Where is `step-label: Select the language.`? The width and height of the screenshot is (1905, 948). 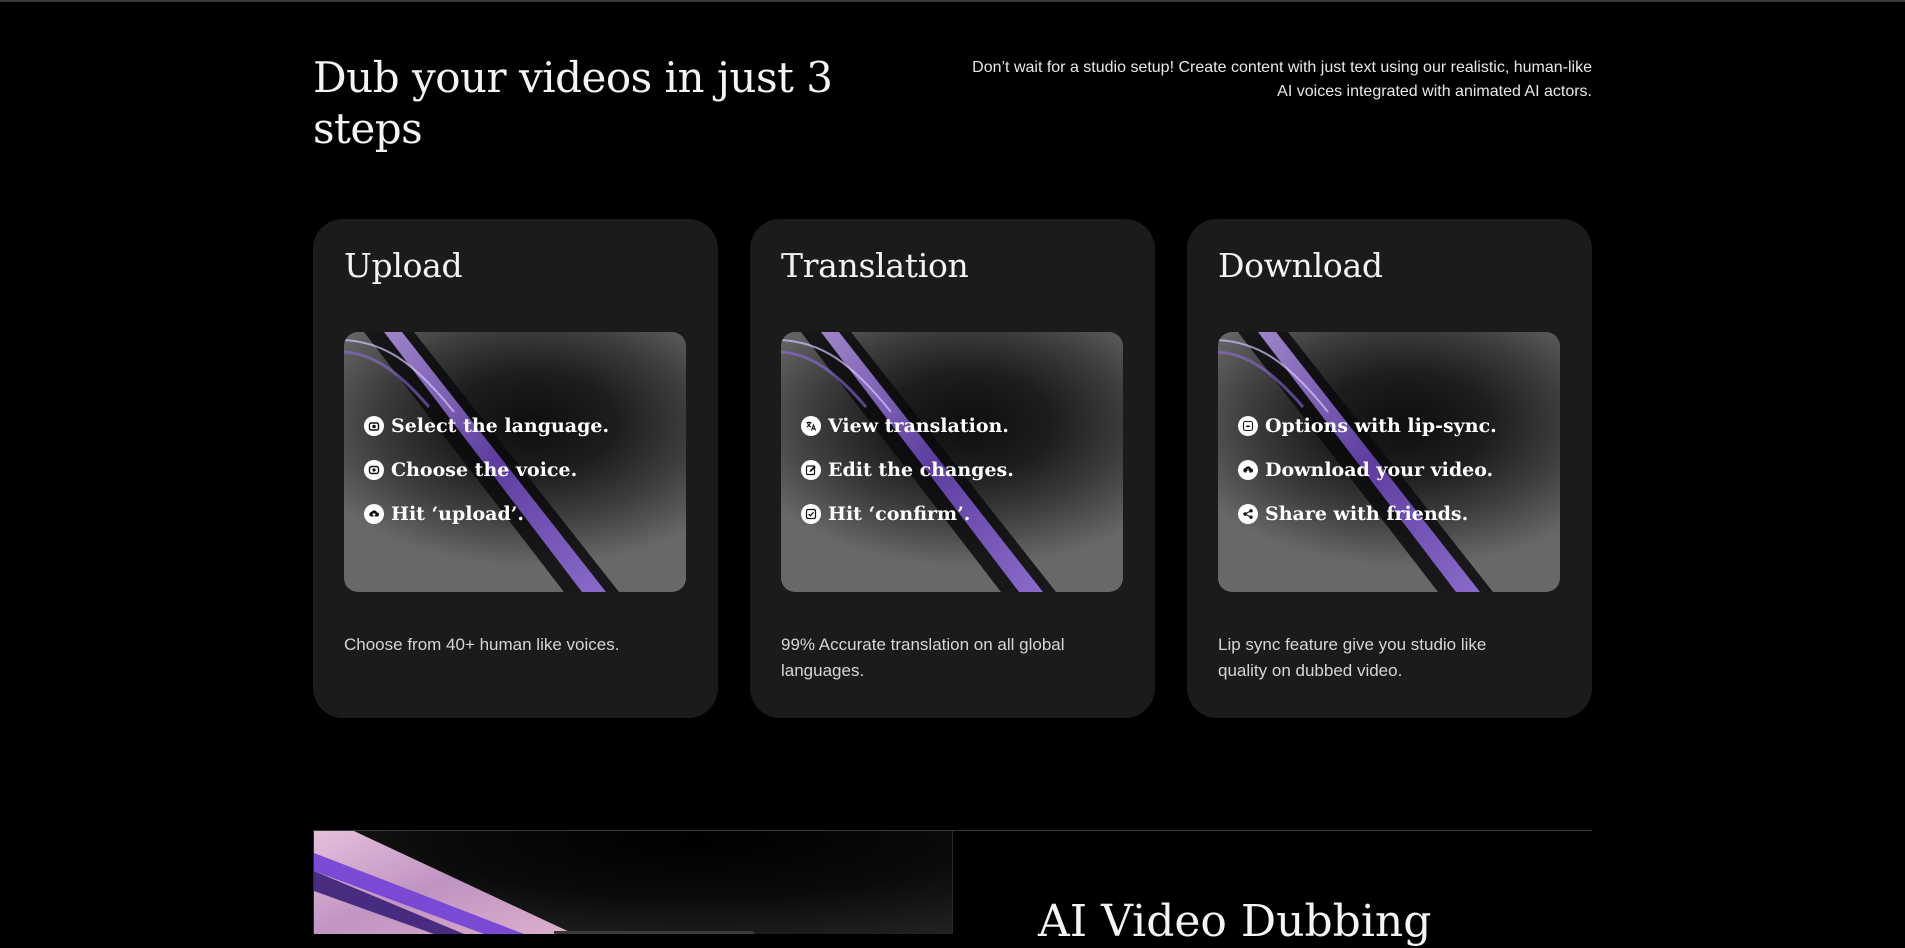
step-label: Select the language. is located at coordinates (500, 426).